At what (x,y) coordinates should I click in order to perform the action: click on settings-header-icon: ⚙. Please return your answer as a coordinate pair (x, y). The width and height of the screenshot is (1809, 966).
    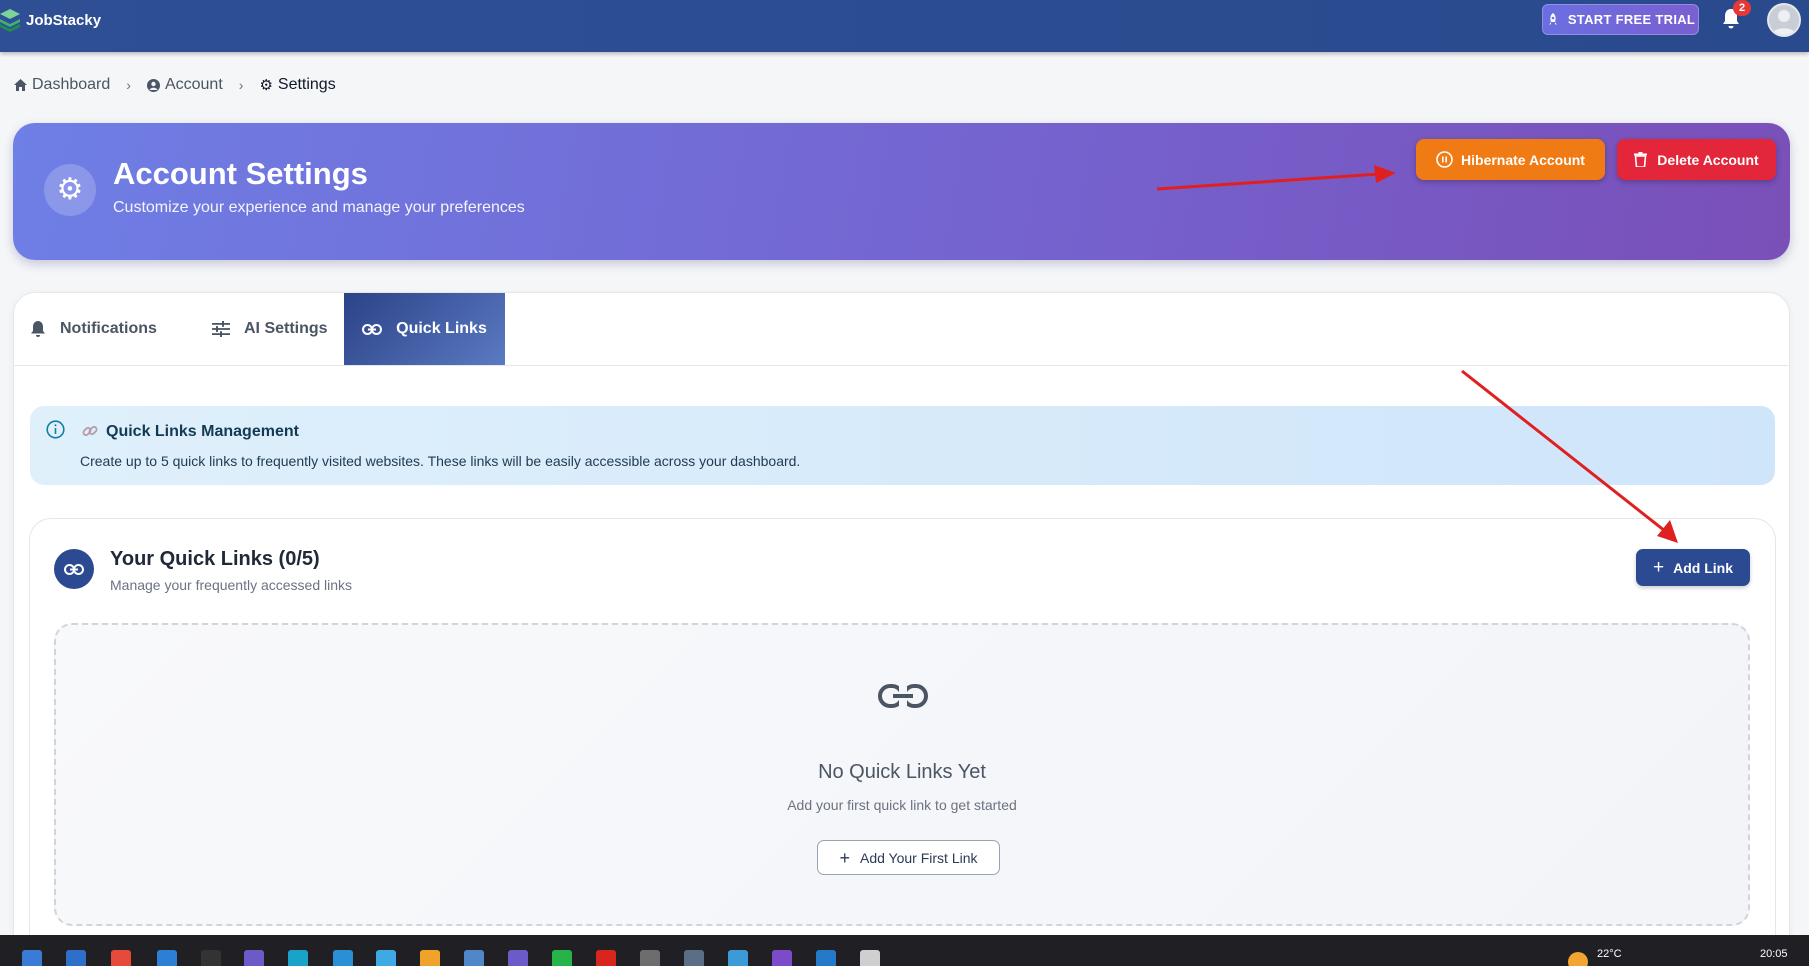
    Looking at the image, I should click on (70, 190).